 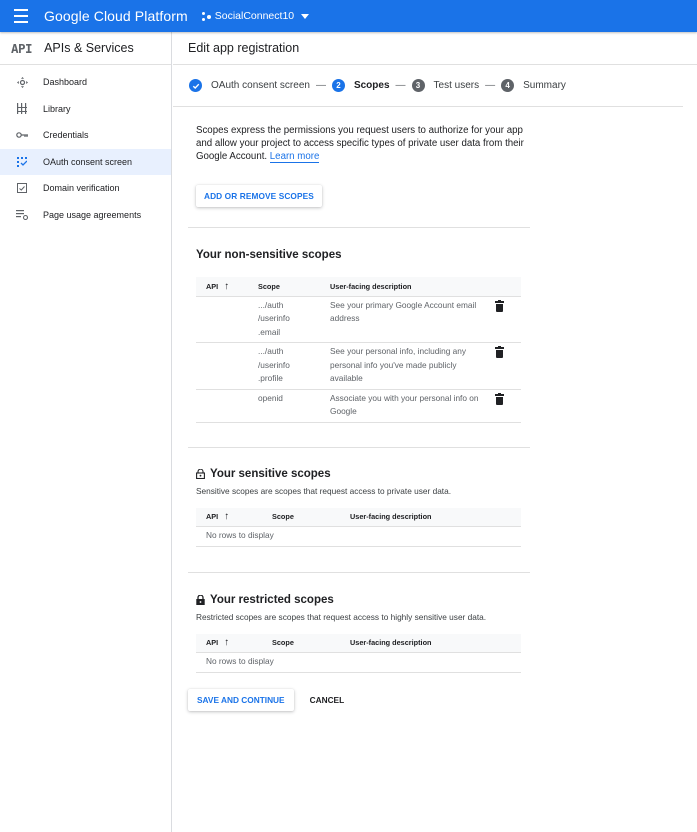 What do you see at coordinates (327, 700) in the screenshot?
I see `cancel-button: CANCEL` at bounding box center [327, 700].